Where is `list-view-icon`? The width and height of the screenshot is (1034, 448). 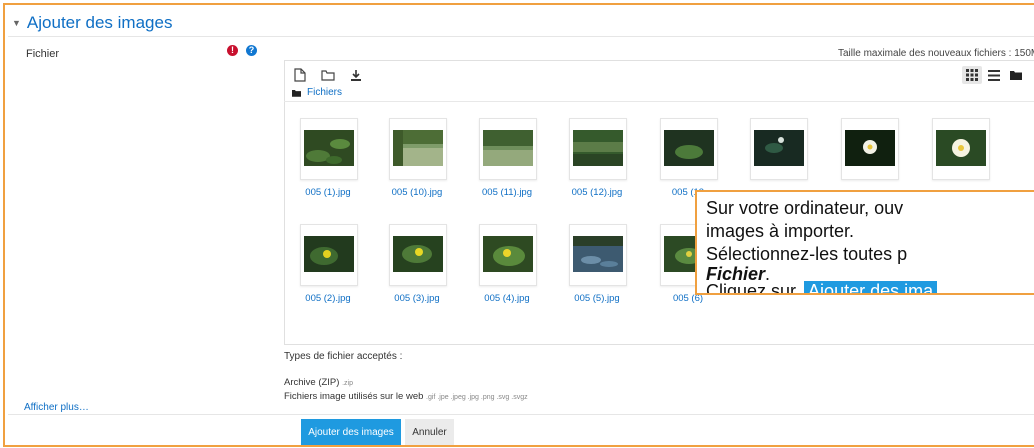
list-view-icon is located at coordinates (994, 75).